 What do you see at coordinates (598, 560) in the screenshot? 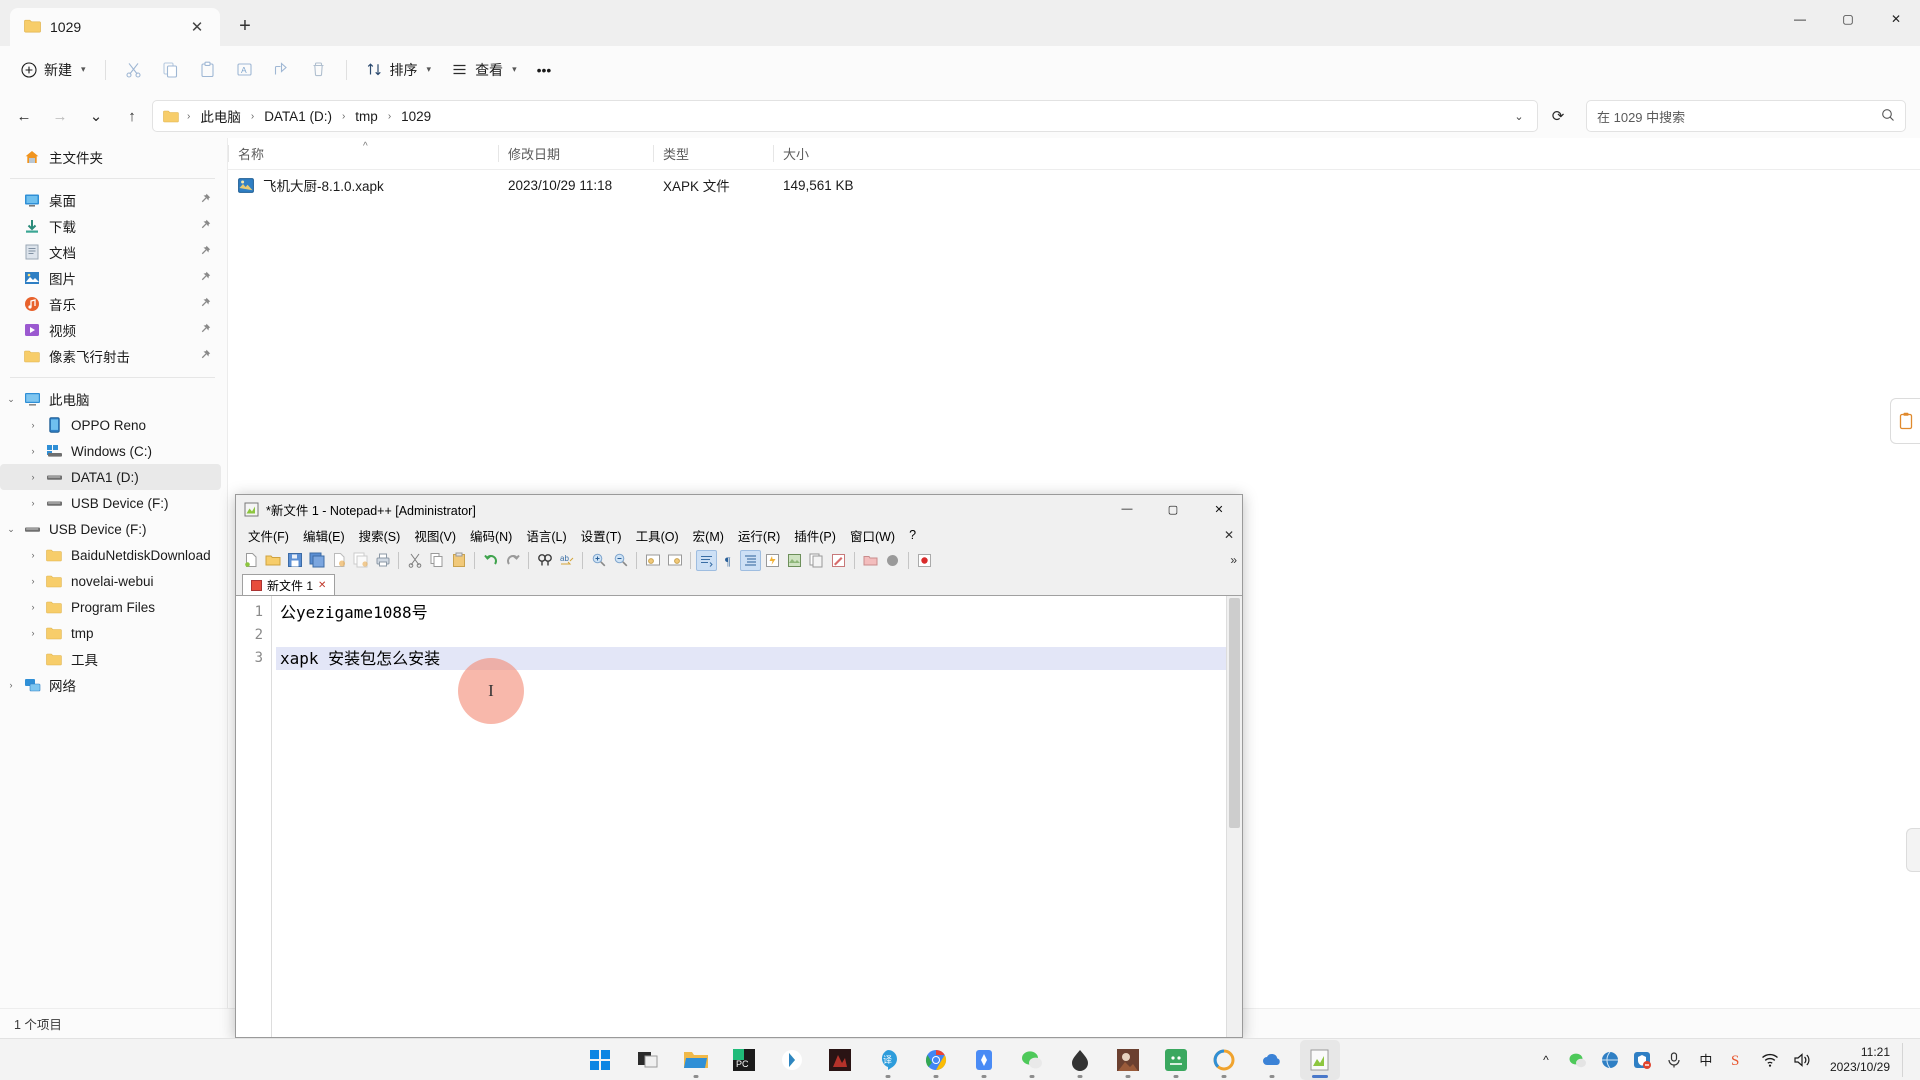
I see `zoom-in-icon` at bounding box center [598, 560].